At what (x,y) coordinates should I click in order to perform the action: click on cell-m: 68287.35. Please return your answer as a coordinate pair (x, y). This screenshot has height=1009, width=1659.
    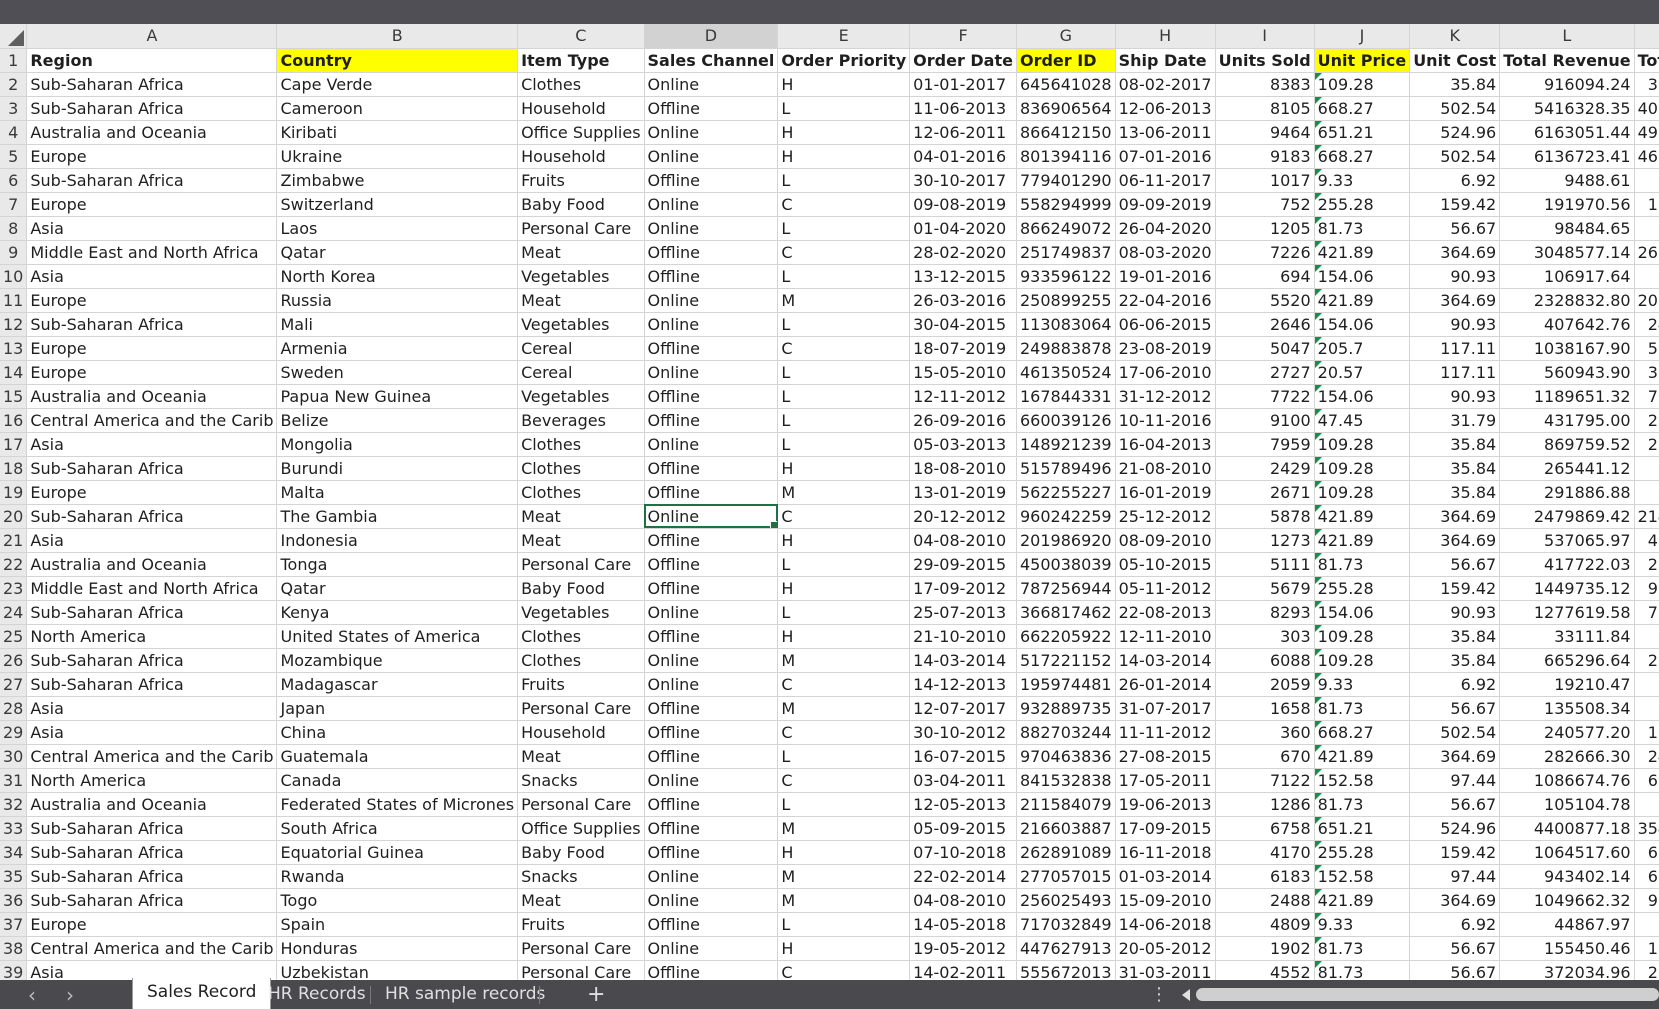
    Looking at the image, I should click on (1646, 228).